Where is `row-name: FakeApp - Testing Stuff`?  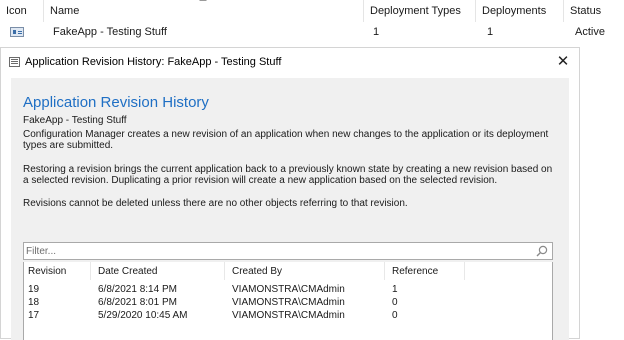
row-name: FakeApp - Testing Stuff is located at coordinates (110, 32).